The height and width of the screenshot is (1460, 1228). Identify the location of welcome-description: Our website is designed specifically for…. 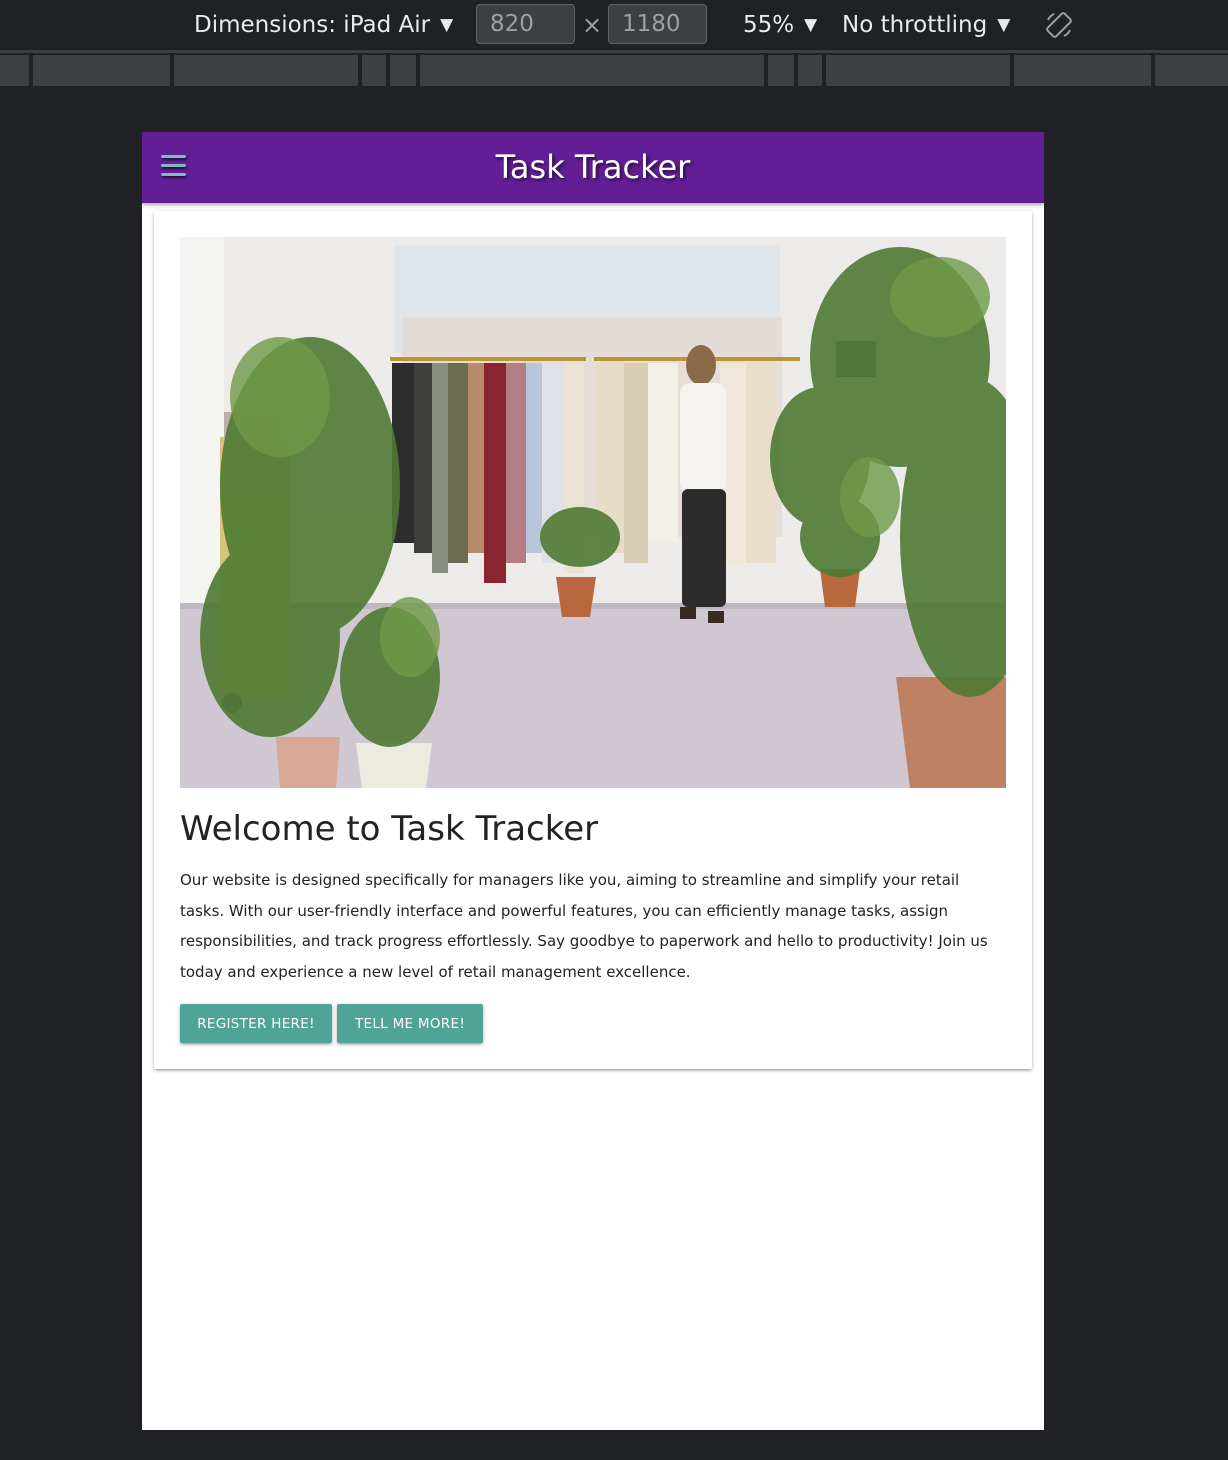
(584, 926).